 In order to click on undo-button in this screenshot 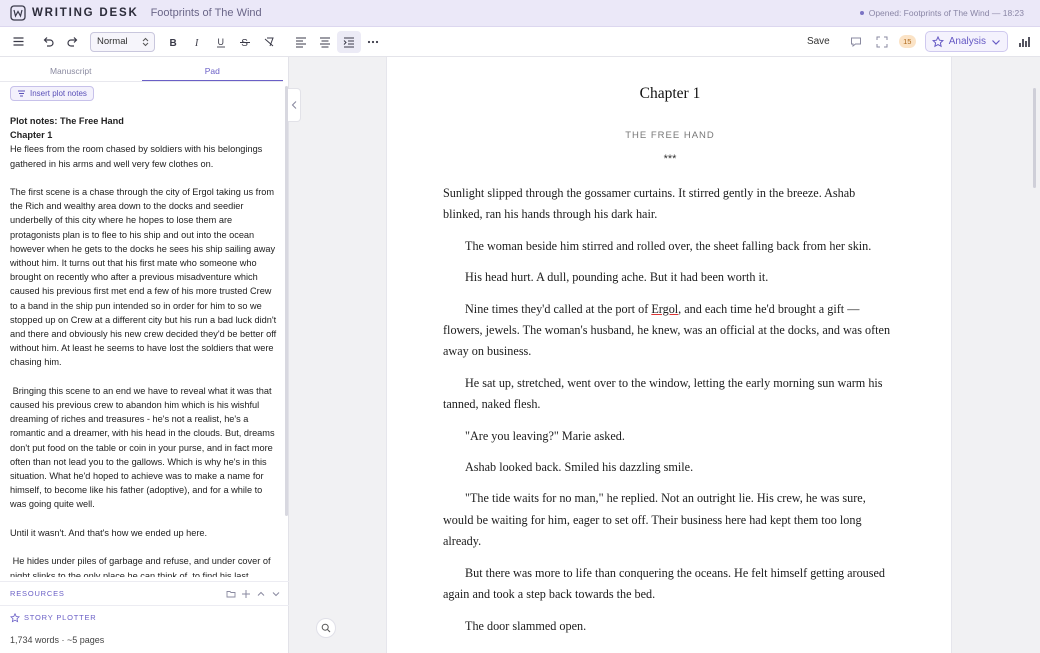, I will do `click(48, 42)`.